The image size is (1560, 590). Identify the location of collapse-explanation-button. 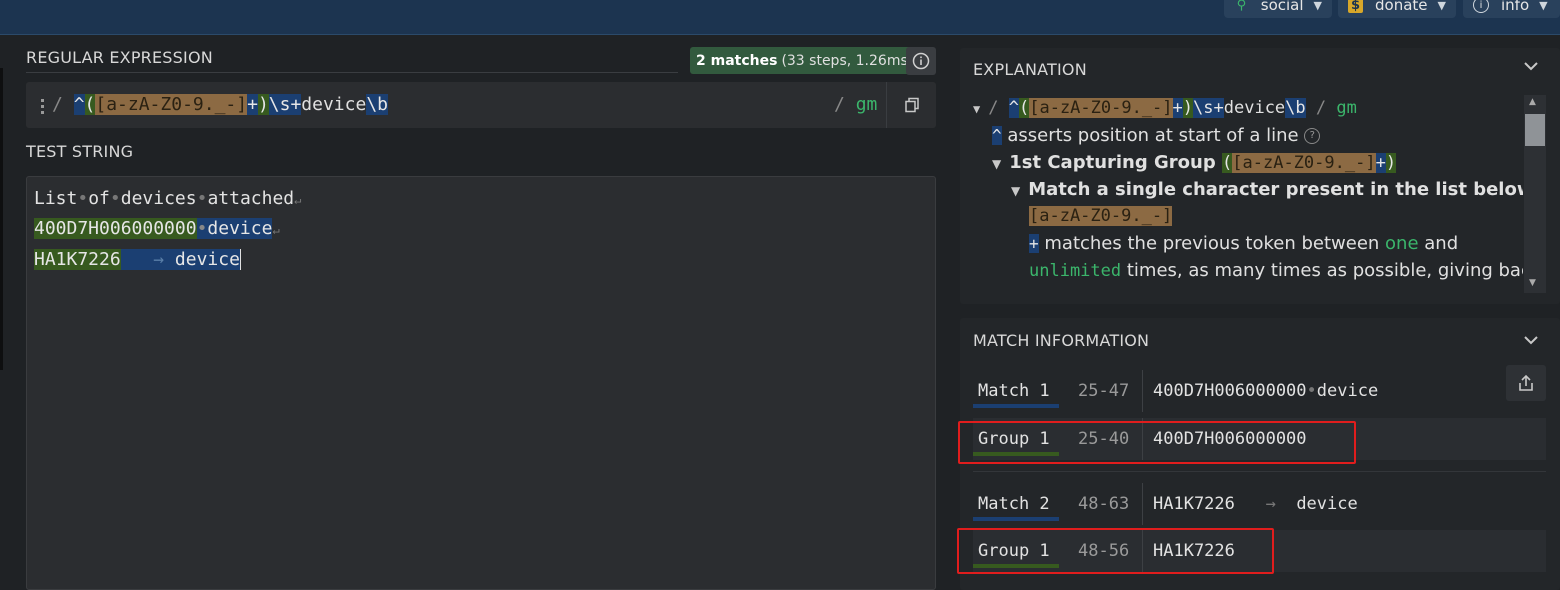
(1531, 68).